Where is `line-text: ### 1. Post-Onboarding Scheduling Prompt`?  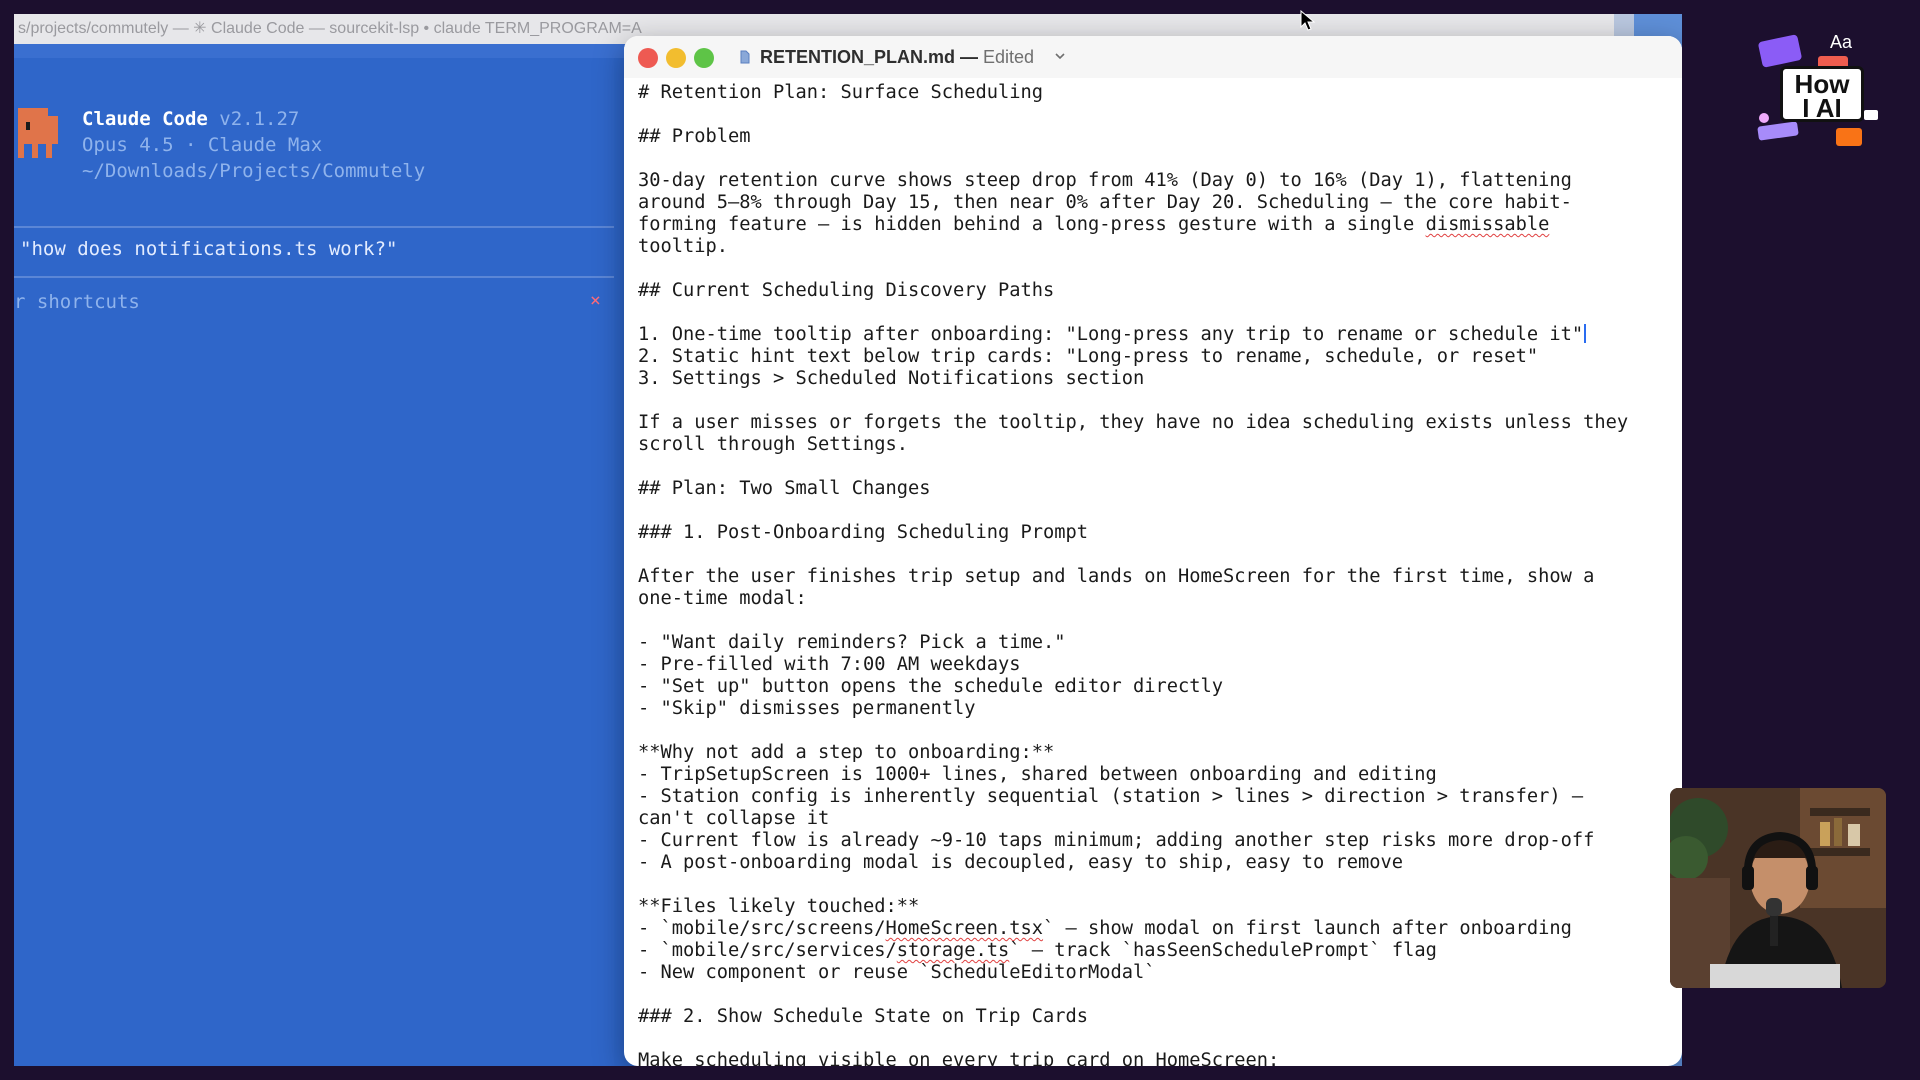
line-text: ### 1. Post-Onboarding Scheduling Prompt is located at coordinates (863, 532).